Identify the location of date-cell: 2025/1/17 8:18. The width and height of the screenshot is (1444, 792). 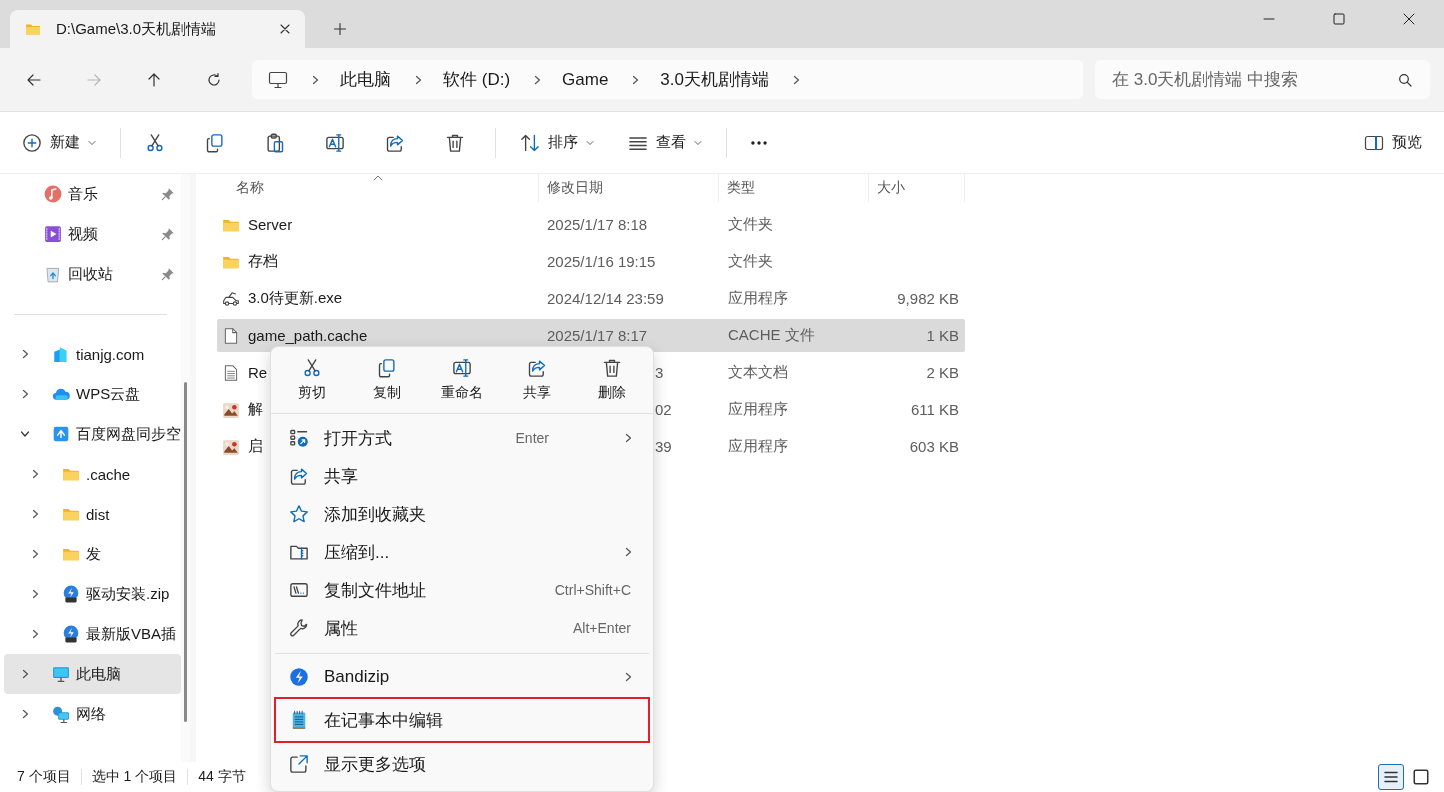
(597, 224).